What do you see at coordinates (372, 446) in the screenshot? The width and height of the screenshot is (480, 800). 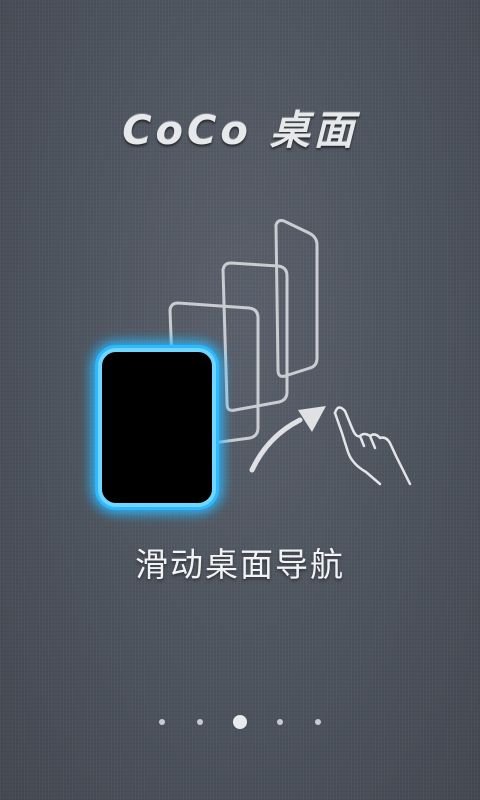 I see `hand-swipe-icon` at bounding box center [372, 446].